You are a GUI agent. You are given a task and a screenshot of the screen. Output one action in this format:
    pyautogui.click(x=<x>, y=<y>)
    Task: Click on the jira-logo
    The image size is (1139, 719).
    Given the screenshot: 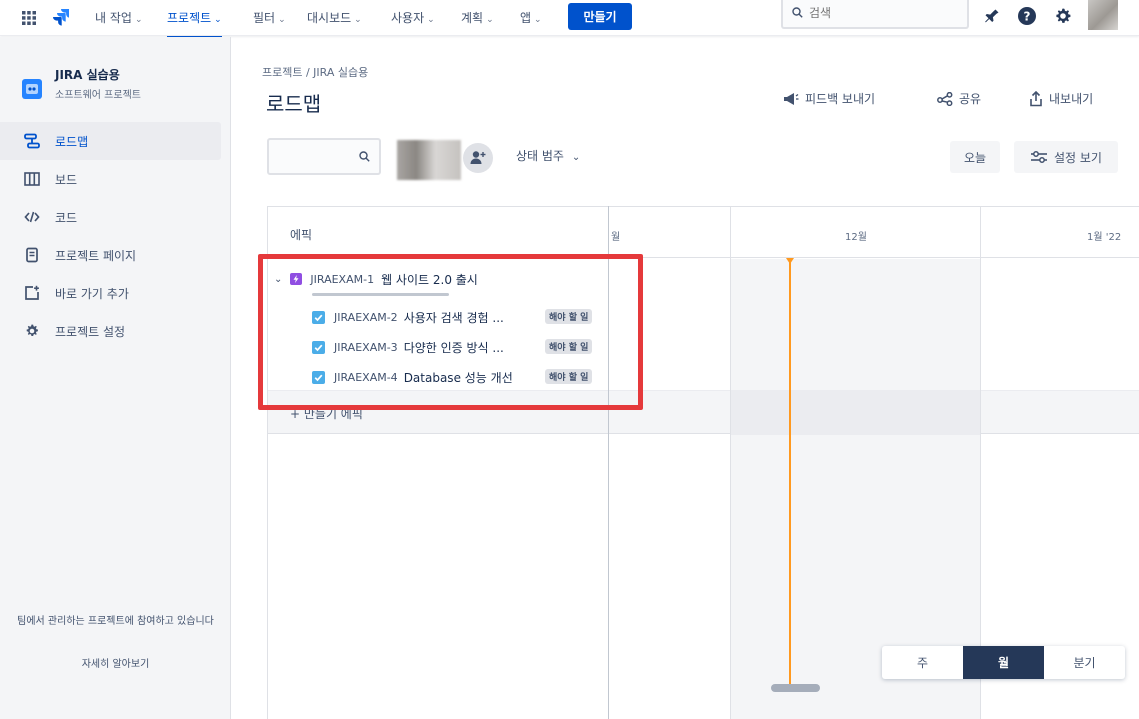 What is the action you would take?
    pyautogui.click(x=61, y=17)
    